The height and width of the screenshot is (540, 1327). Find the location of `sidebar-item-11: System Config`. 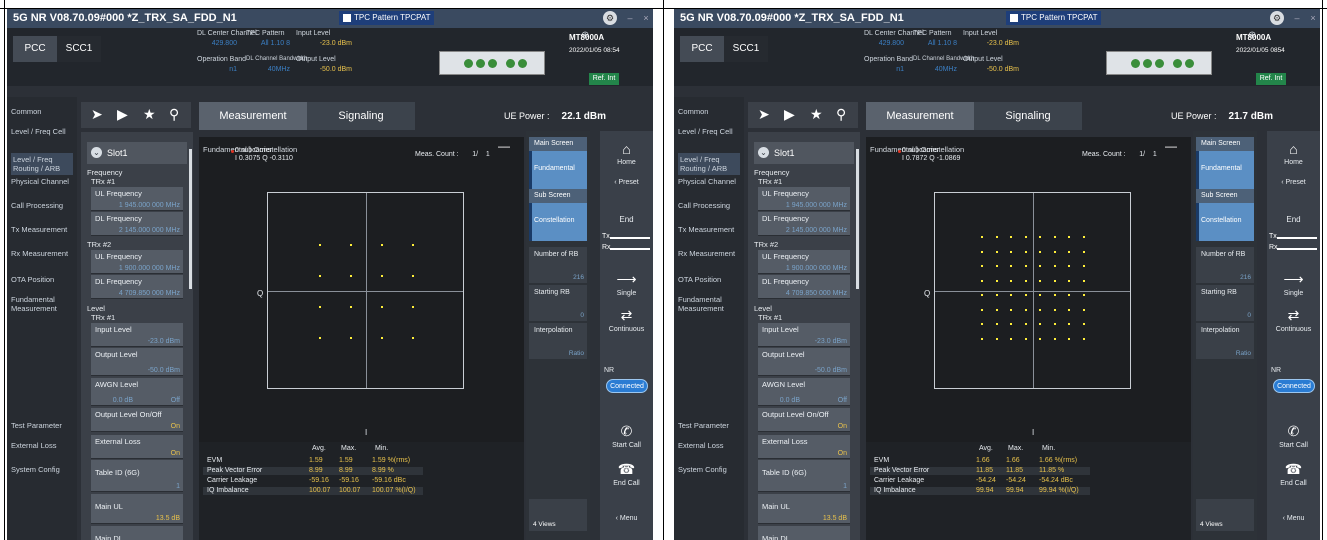

sidebar-item-11: System Config is located at coordinates (42, 469).